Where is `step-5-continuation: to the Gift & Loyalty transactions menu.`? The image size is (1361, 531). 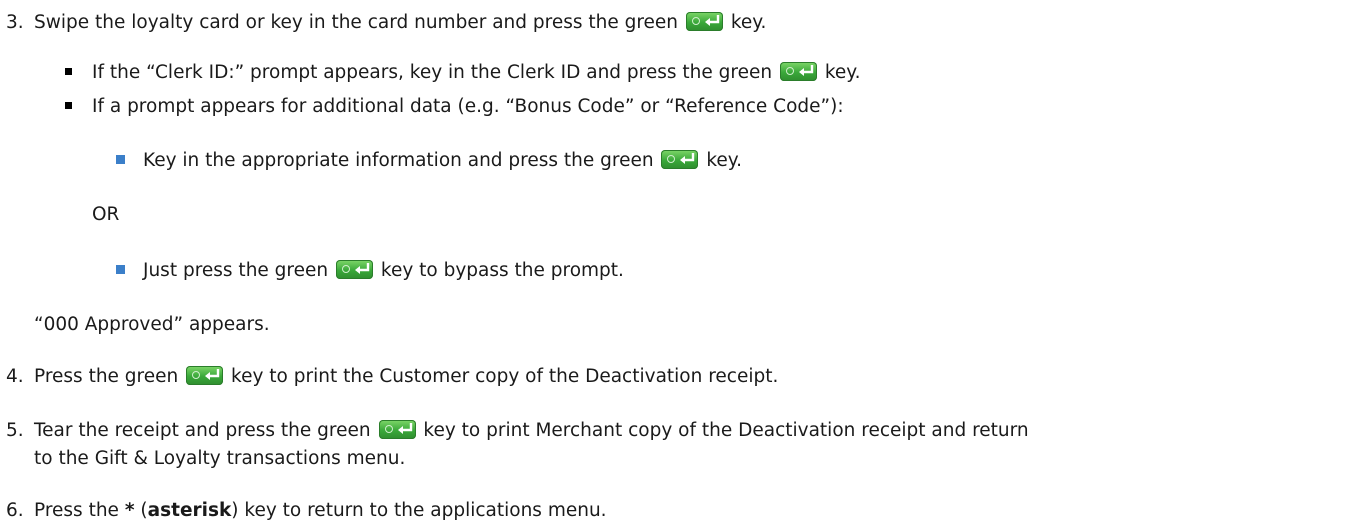
step-5-continuation: to the Gift & Loyalty transactions menu. is located at coordinates (220, 458).